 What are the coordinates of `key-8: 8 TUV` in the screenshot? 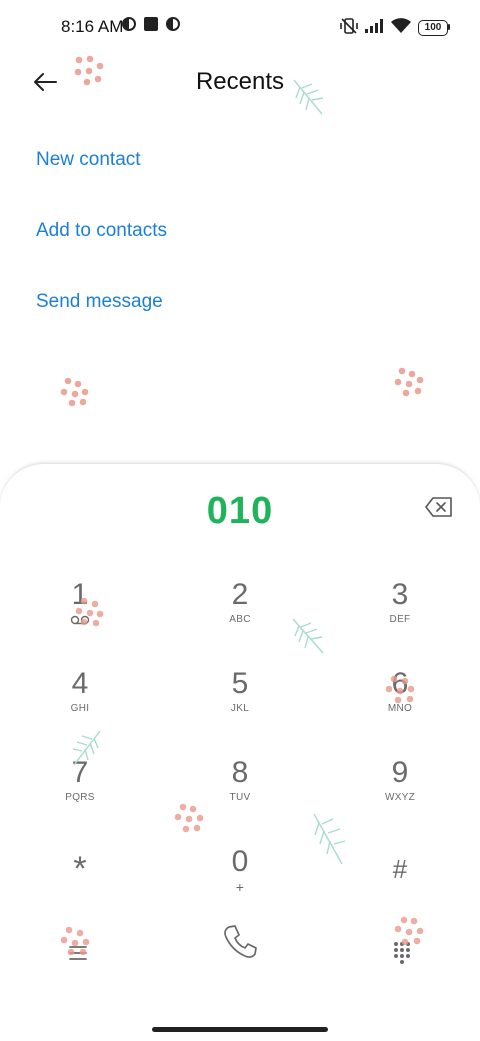 It's located at (240, 796).